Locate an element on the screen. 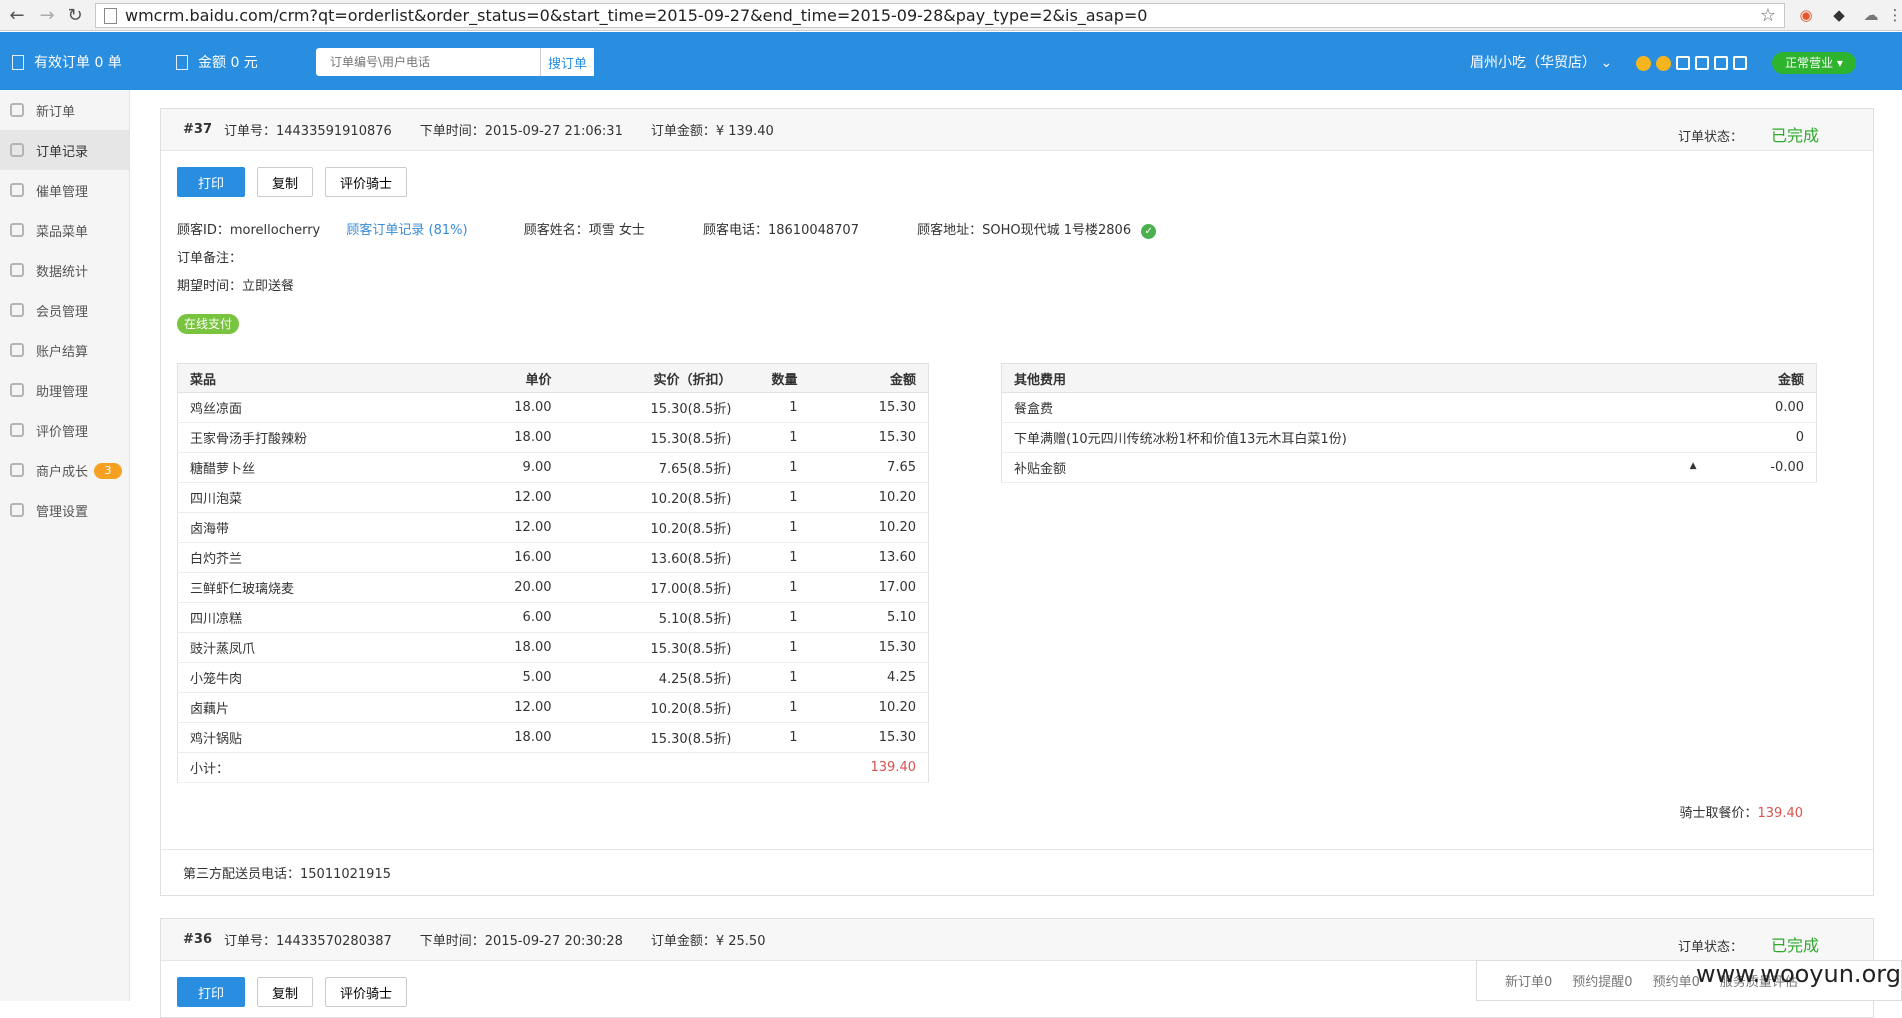 The height and width of the screenshot is (1018, 1902). search-button: 搜订单 is located at coordinates (567, 62).